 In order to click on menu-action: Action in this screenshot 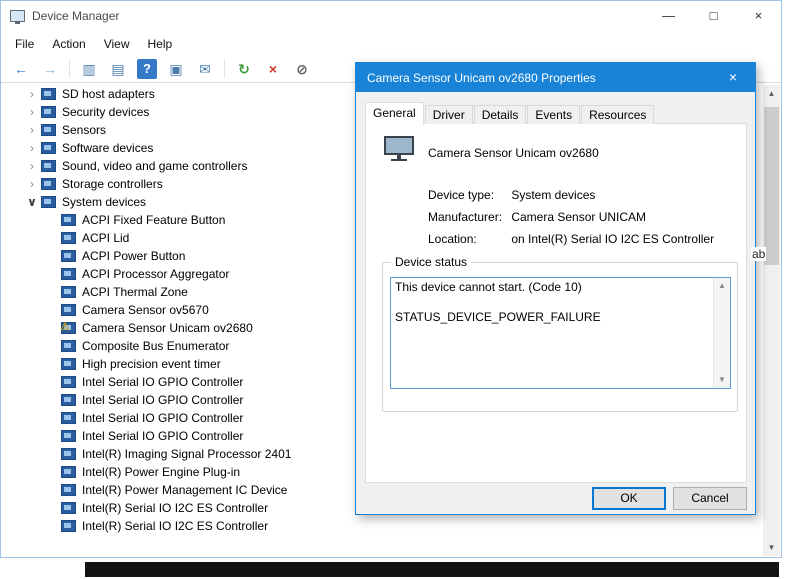, I will do `click(68, 44)`.